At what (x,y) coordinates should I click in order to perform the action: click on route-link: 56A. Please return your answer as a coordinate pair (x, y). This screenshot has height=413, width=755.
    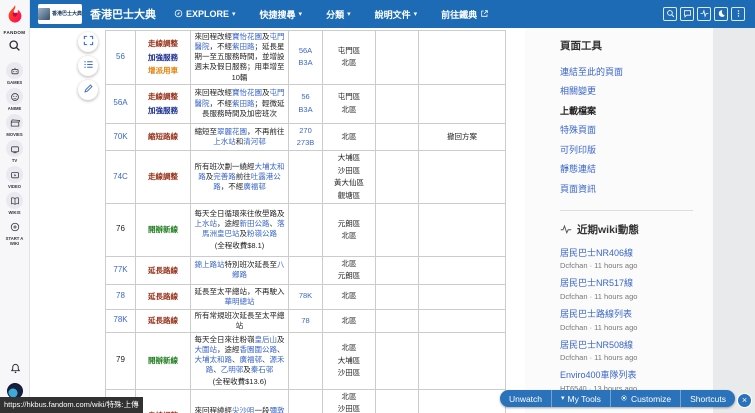
    Looking at the image, I should click on (120, 102).